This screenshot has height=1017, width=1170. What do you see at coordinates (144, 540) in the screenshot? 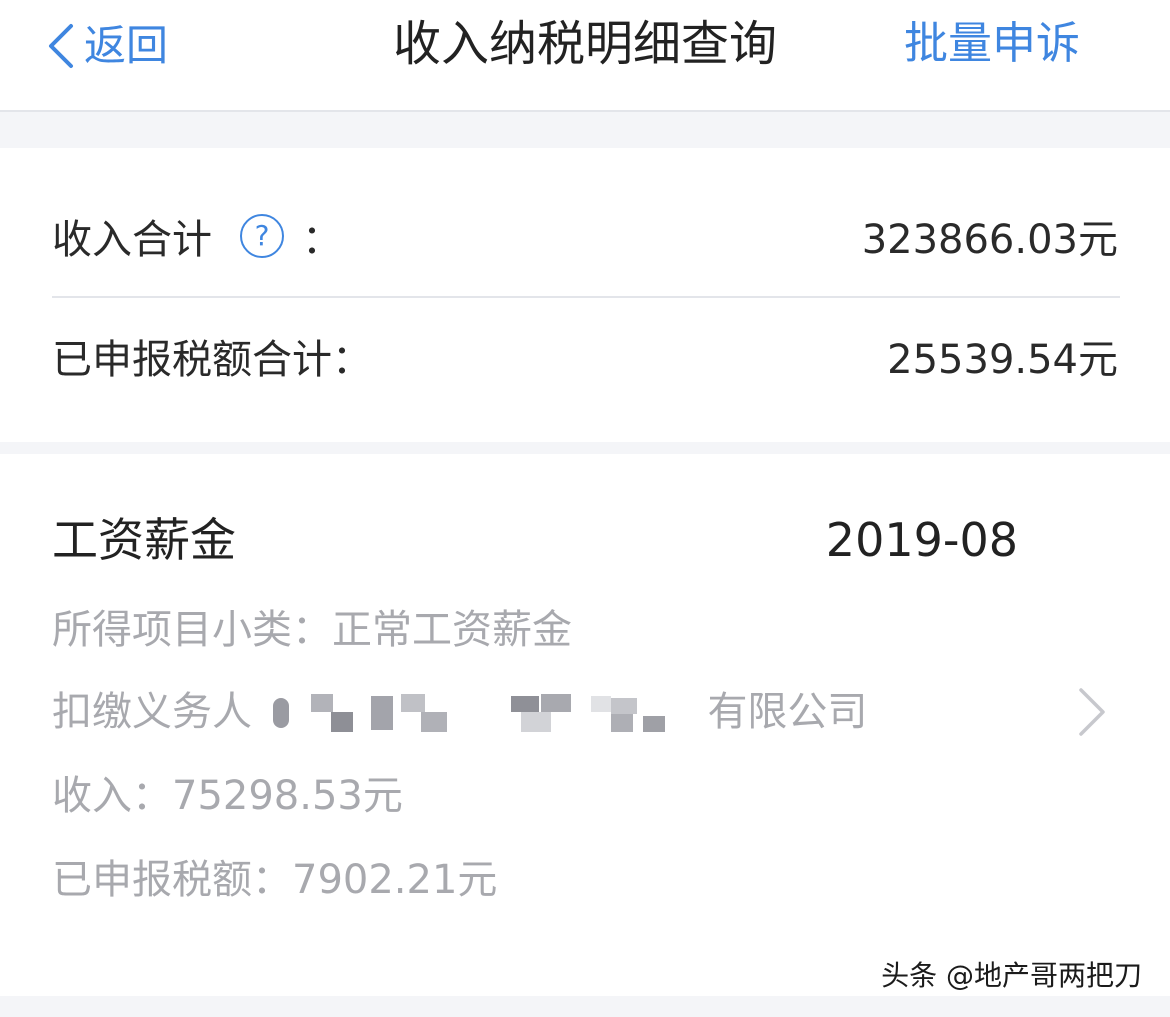
I see `income-type: 工资薪金` at bounding box center [144, 540].